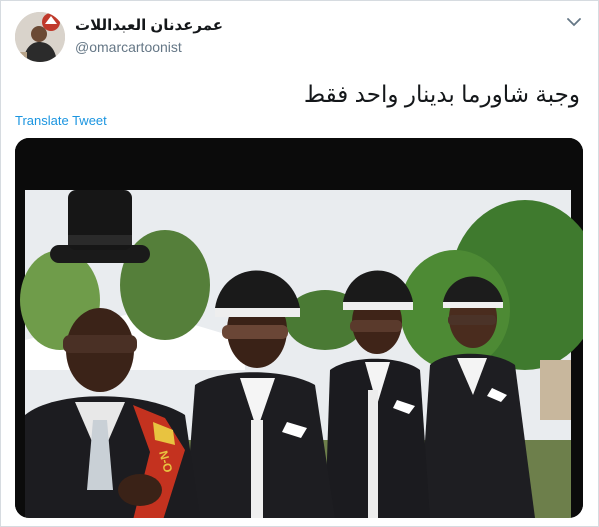  Describe the element at coordinates (149, 25) in the screenshot. I see `display-name: عمرعدنان العبداللات` at that location.